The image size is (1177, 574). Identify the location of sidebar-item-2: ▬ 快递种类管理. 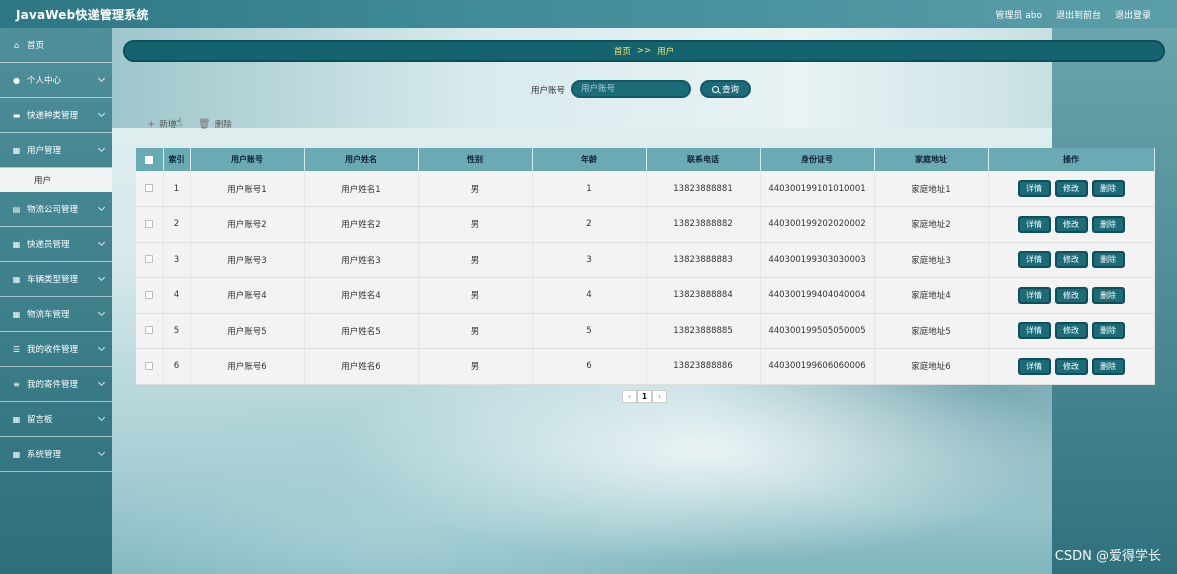
(56, 115).